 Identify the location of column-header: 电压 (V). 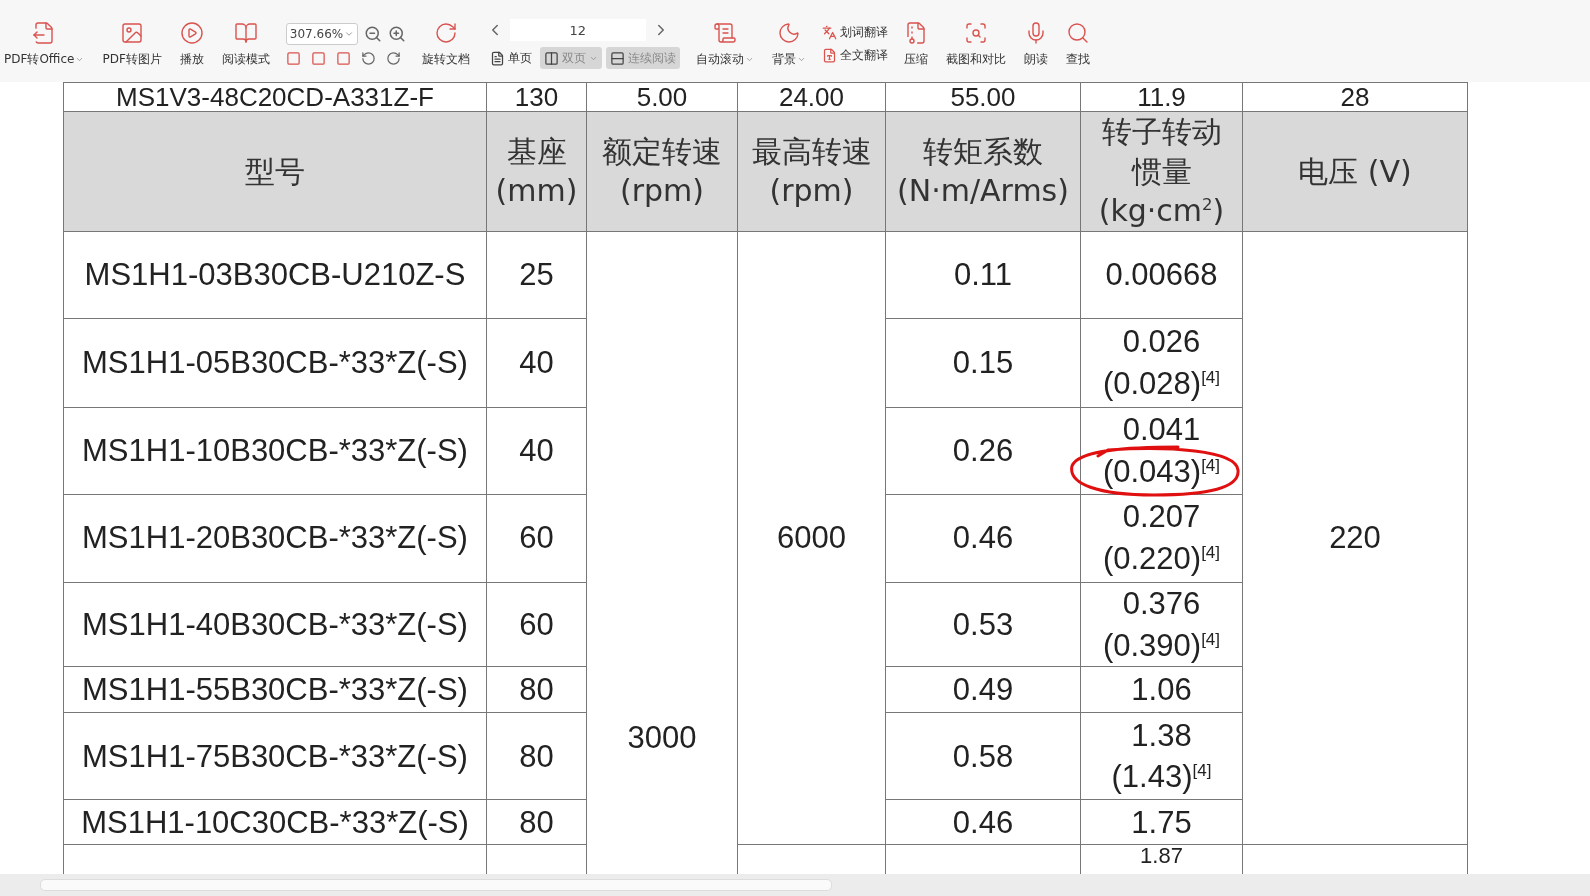
(1355, 171).